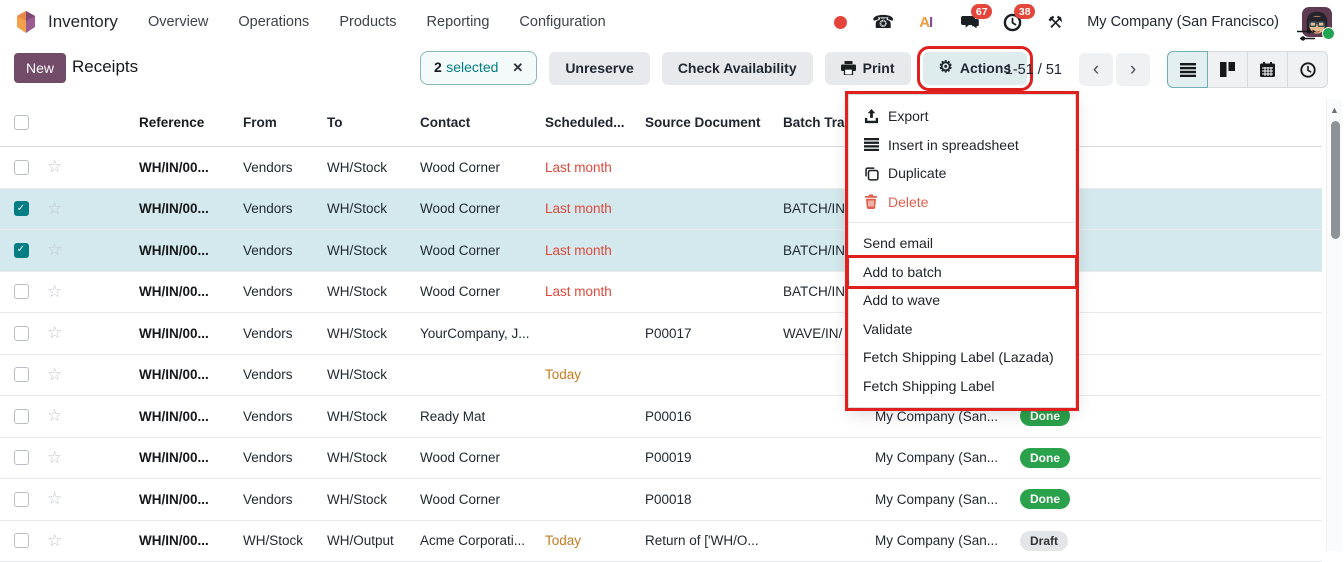  What do you see at coordinates (926, 22) in the screenshot?
I see `ai-icon: AI` at bounding box center [926, 22].